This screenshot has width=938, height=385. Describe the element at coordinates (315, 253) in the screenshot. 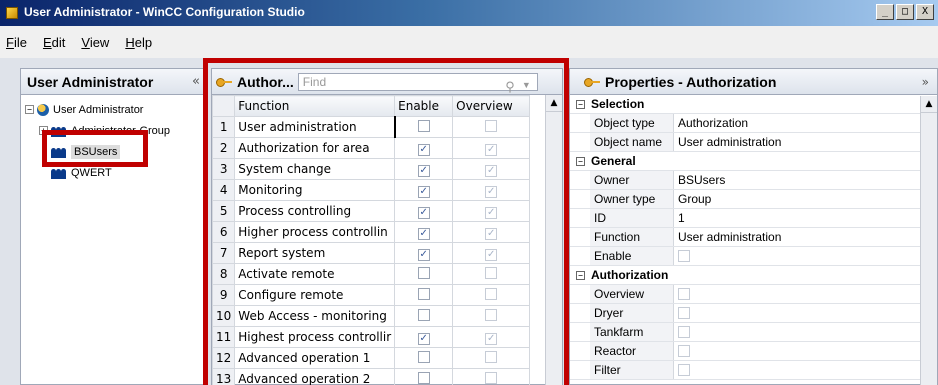

I see `function-cell: Report system` at that location.